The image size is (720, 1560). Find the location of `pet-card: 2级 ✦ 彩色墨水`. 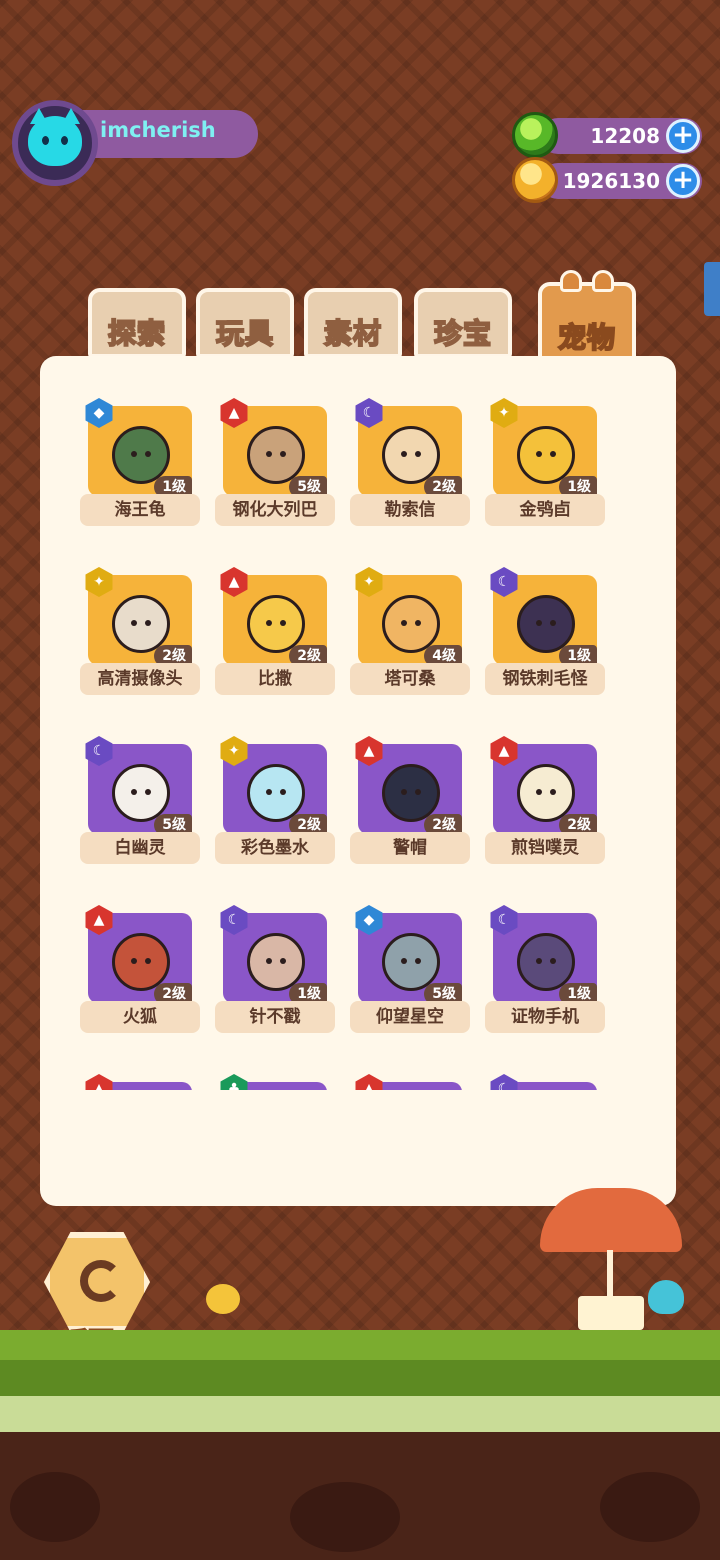

pet-card: 2级 ✦ 彩色墨水 is located at coordinates (275, 791).